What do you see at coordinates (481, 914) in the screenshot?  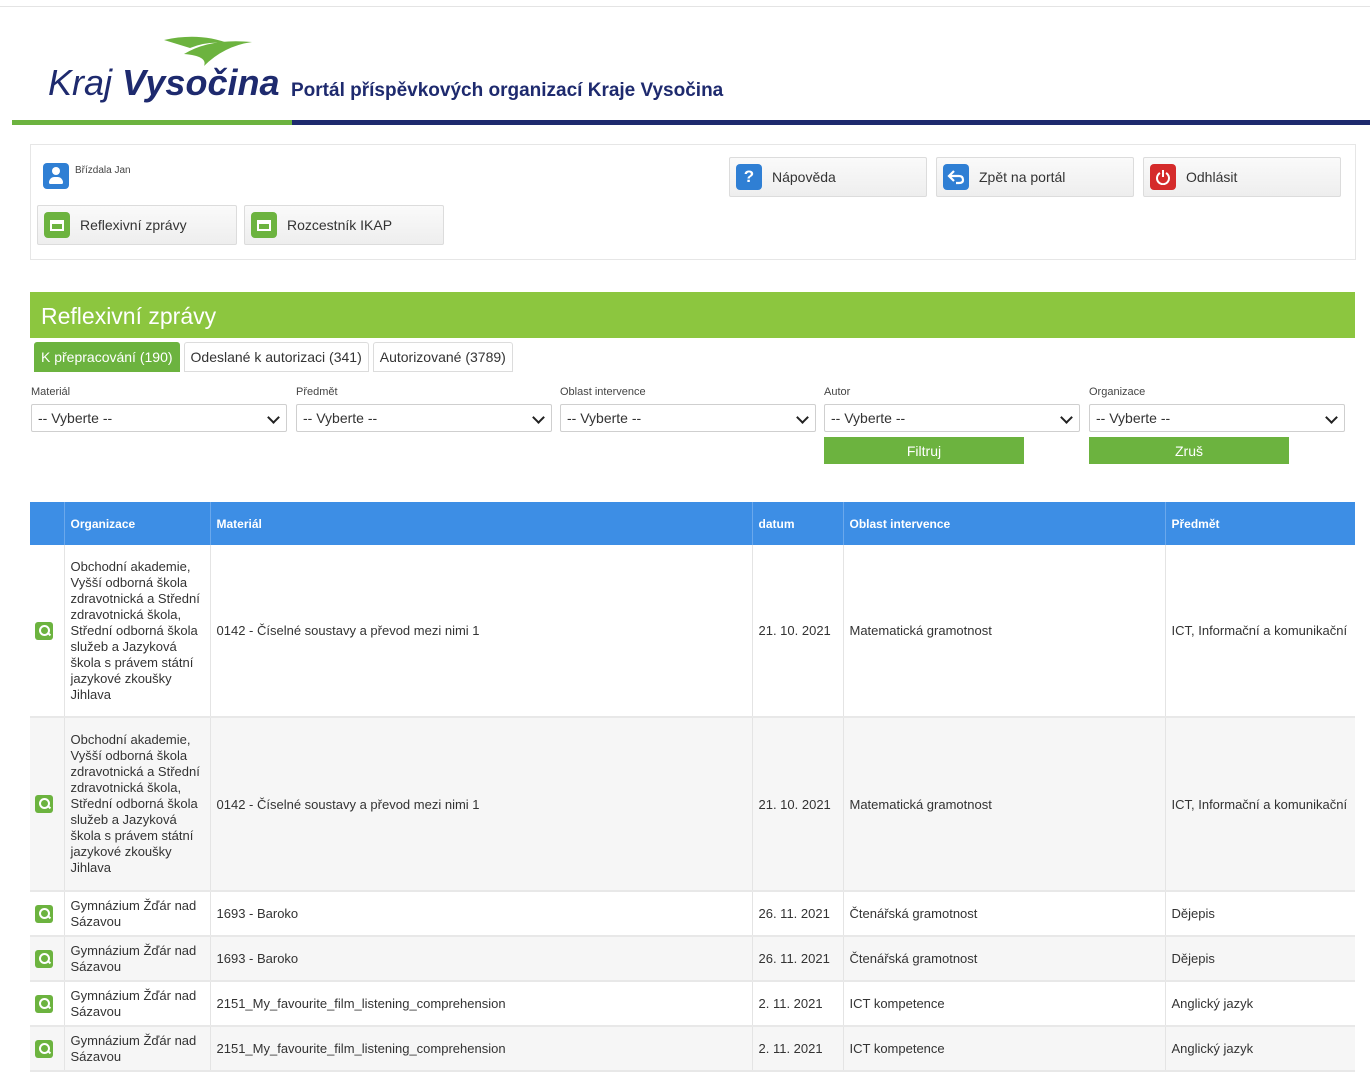 I see `cell-material: 1693 - Baroko` at bounding box center [481, 914].